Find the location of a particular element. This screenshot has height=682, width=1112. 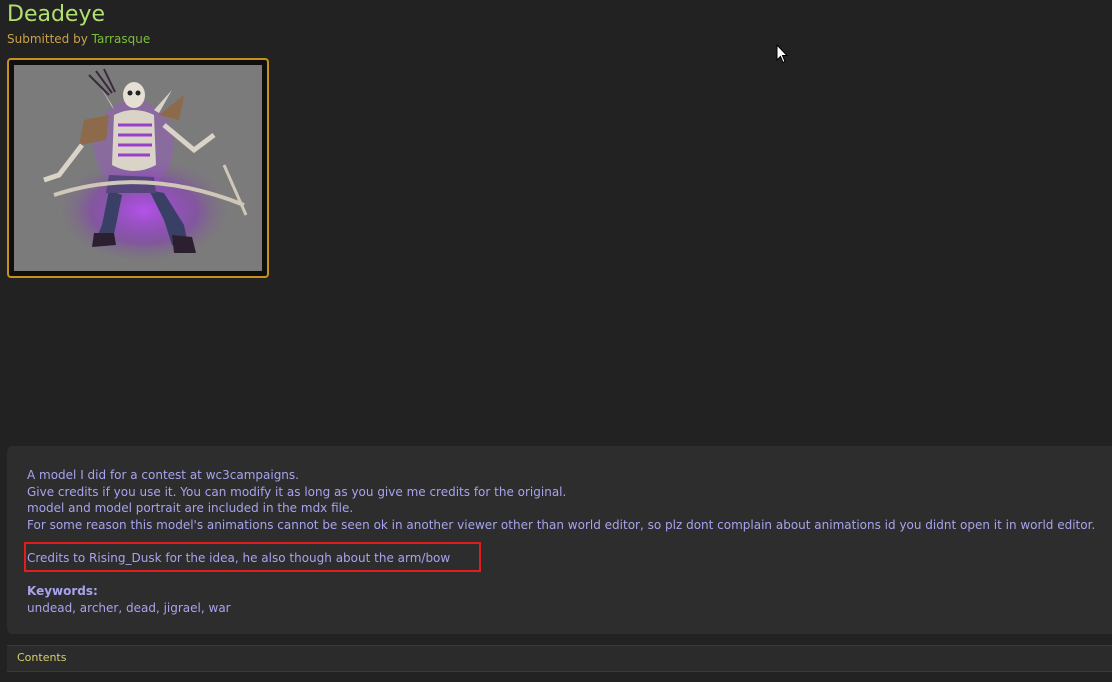

submitted-by-line: Submitted by Tarrasque is located at coordinates (78, 39).